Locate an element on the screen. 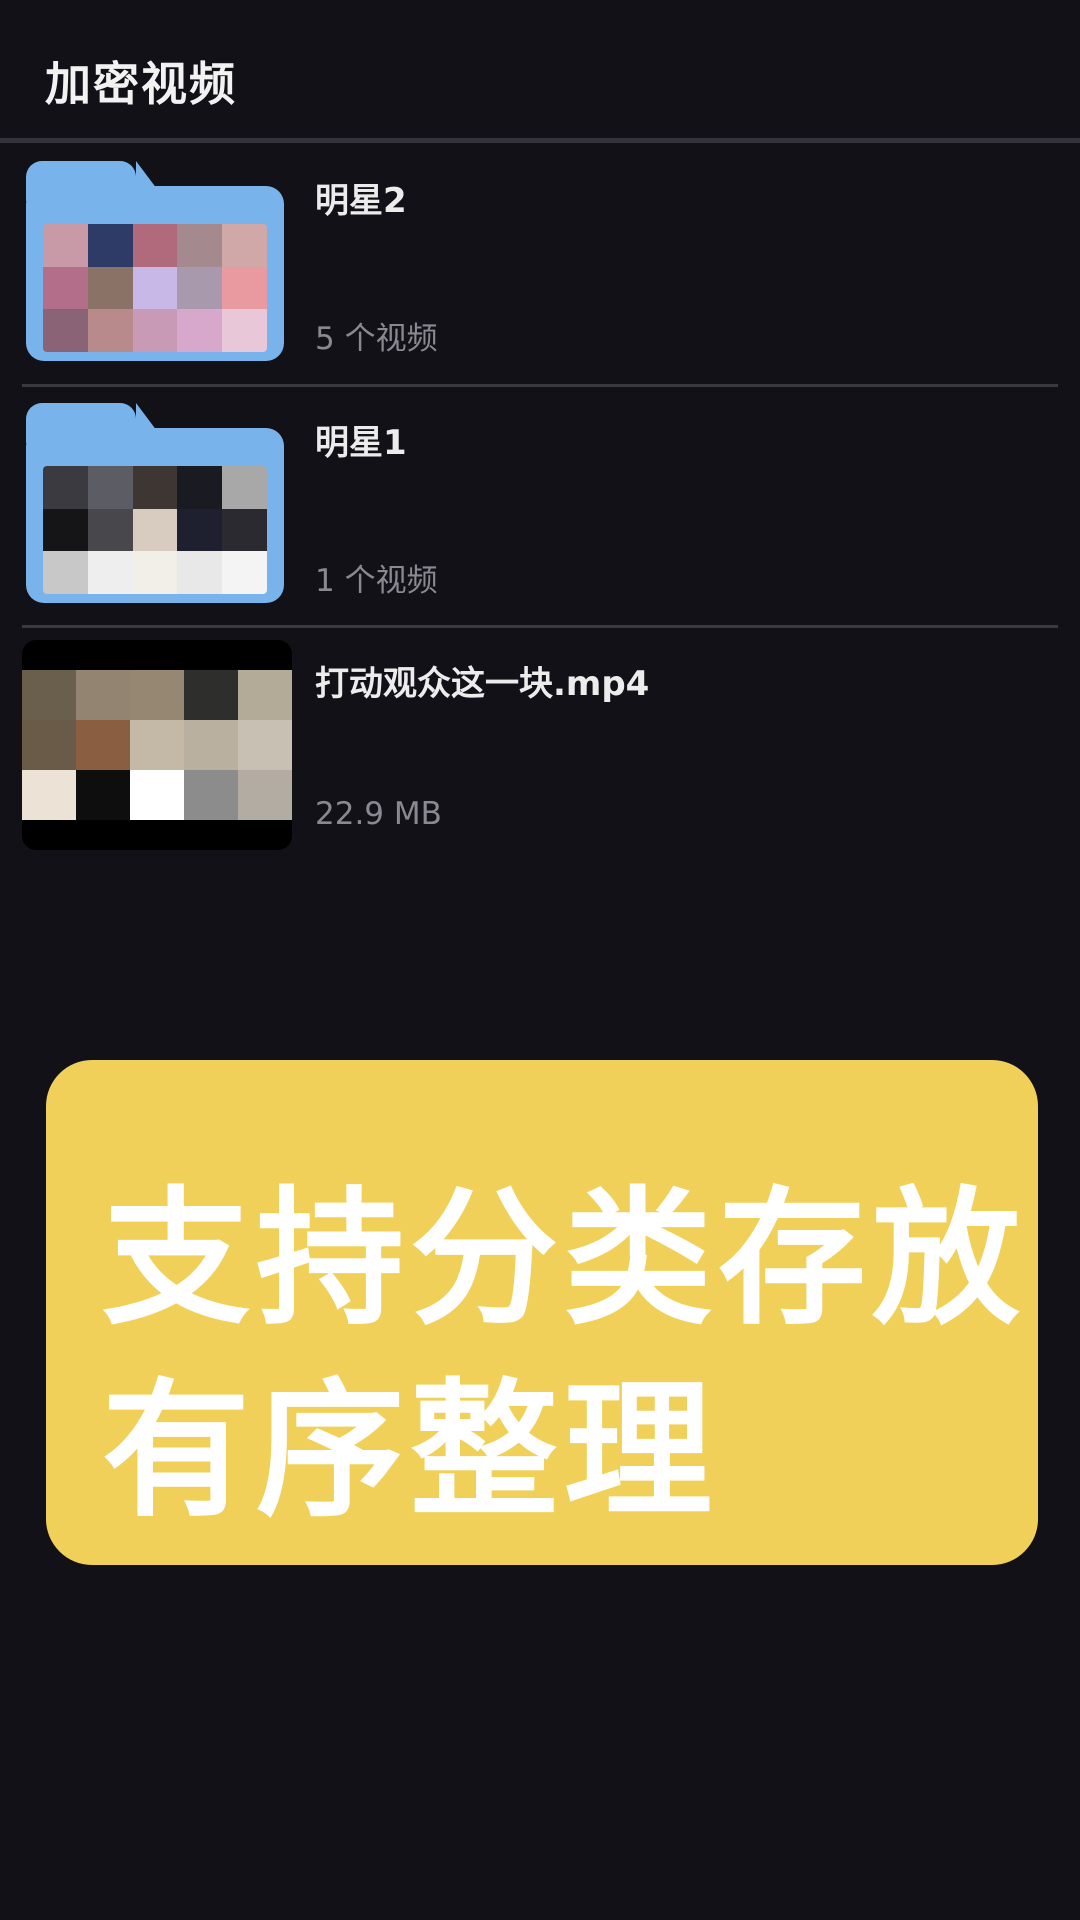 The height and width of the screenshot is (1920, 1080). item-count: 1 个视频 is located at coordinates (376, 581).